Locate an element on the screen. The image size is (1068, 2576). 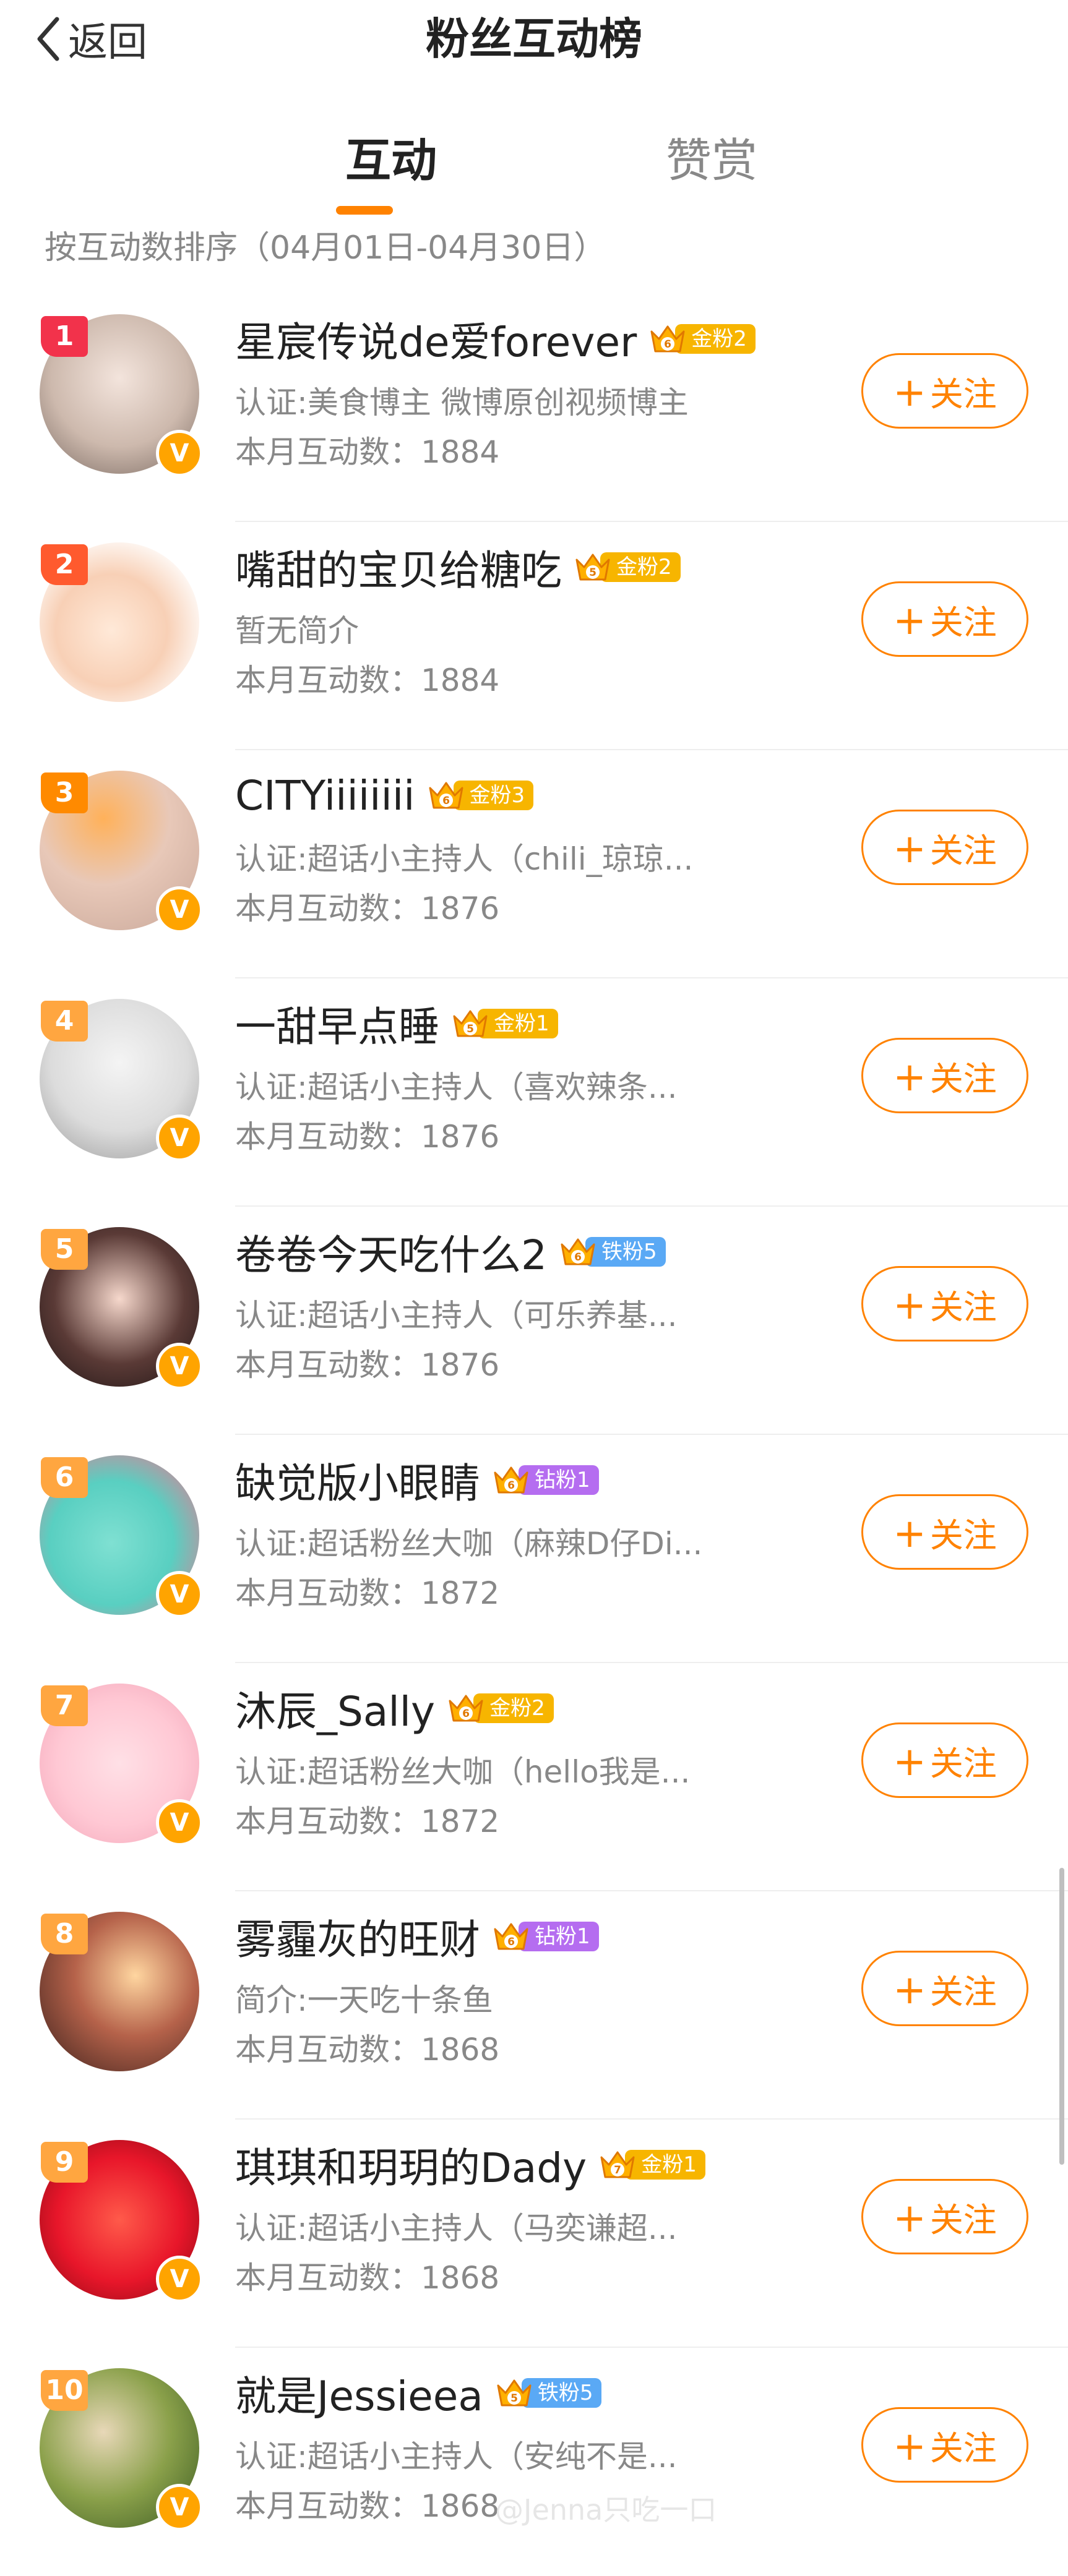
rank-badge: 7 is located at coordinates (64, 1706).